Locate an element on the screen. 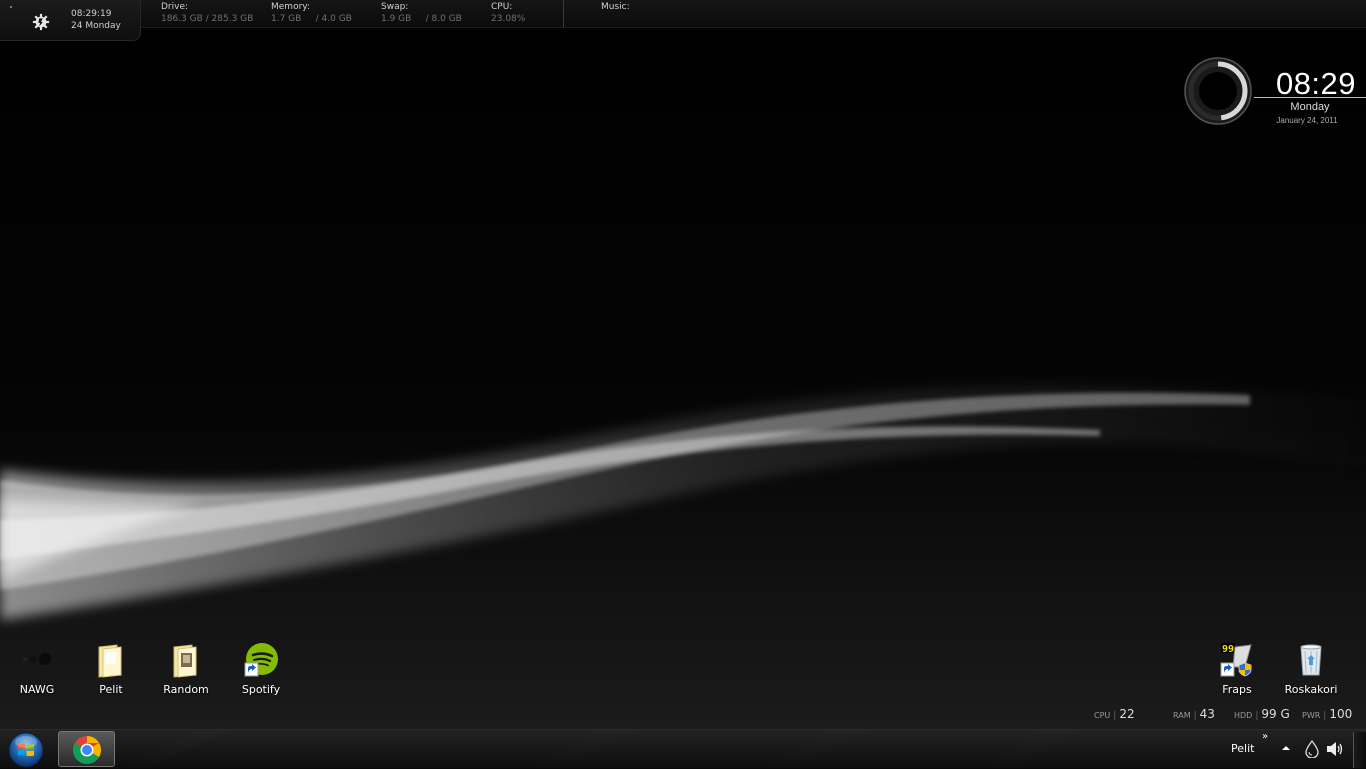  swap-label: Swap: is located at coordinates (395, 7).